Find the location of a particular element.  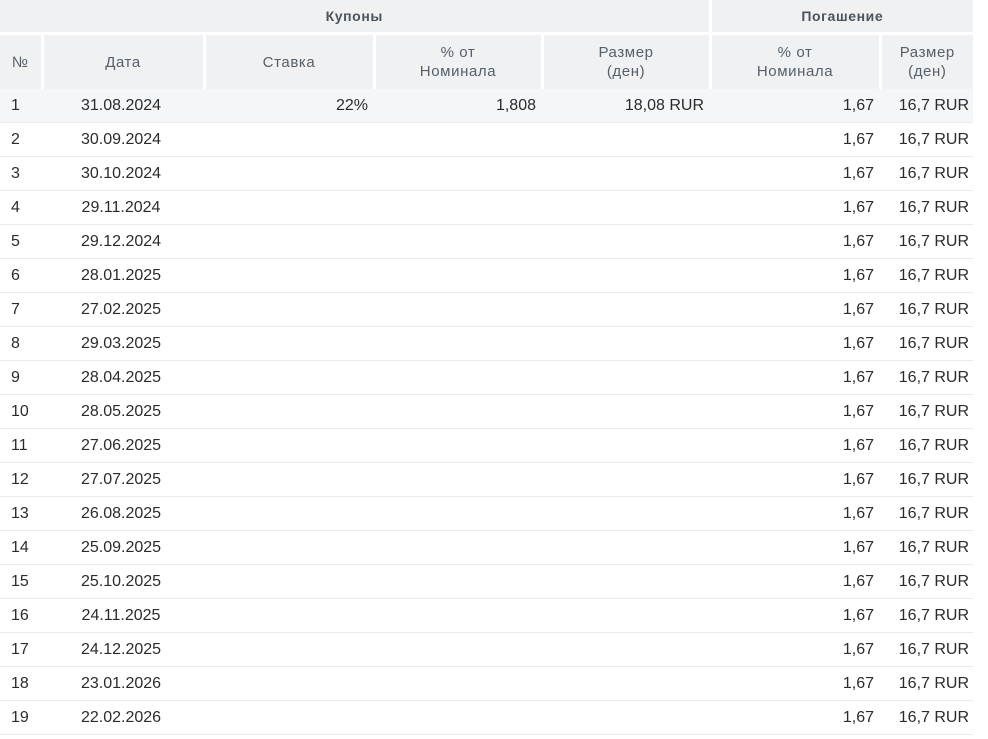

row-number-cell: 18 is located at coordinates (21, 683).